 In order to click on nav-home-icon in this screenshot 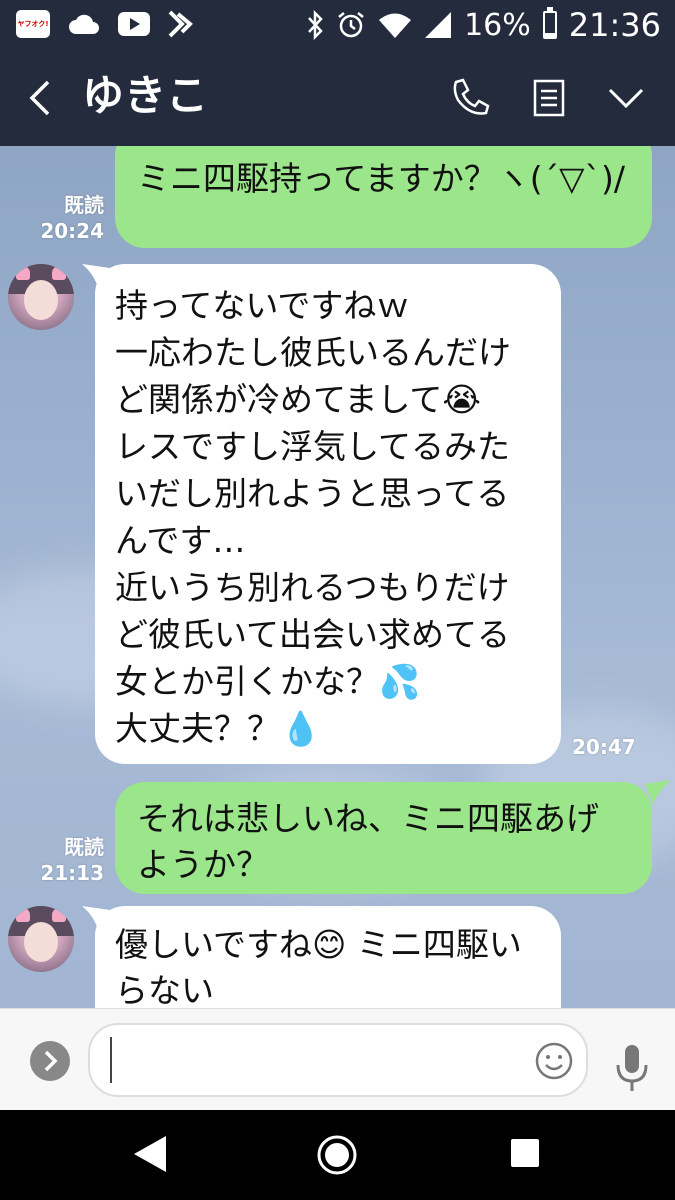, I will do `click(337, 1155)`.